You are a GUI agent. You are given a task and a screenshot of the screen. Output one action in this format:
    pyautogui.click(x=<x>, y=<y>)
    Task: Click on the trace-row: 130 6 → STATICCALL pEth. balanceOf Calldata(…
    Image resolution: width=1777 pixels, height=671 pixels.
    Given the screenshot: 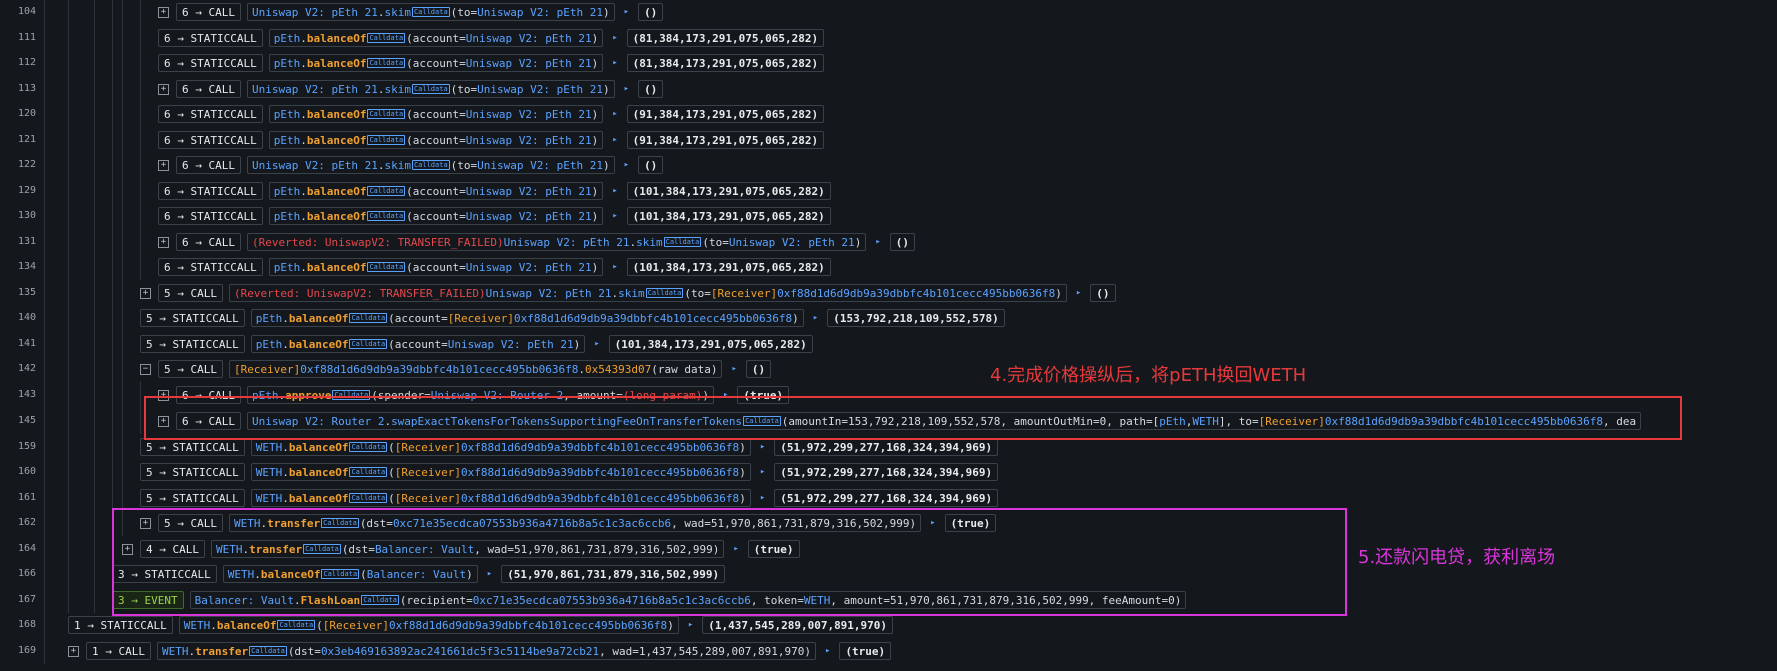 What is the action you would take?
    pyautogui.click(x=888, y=215)
    